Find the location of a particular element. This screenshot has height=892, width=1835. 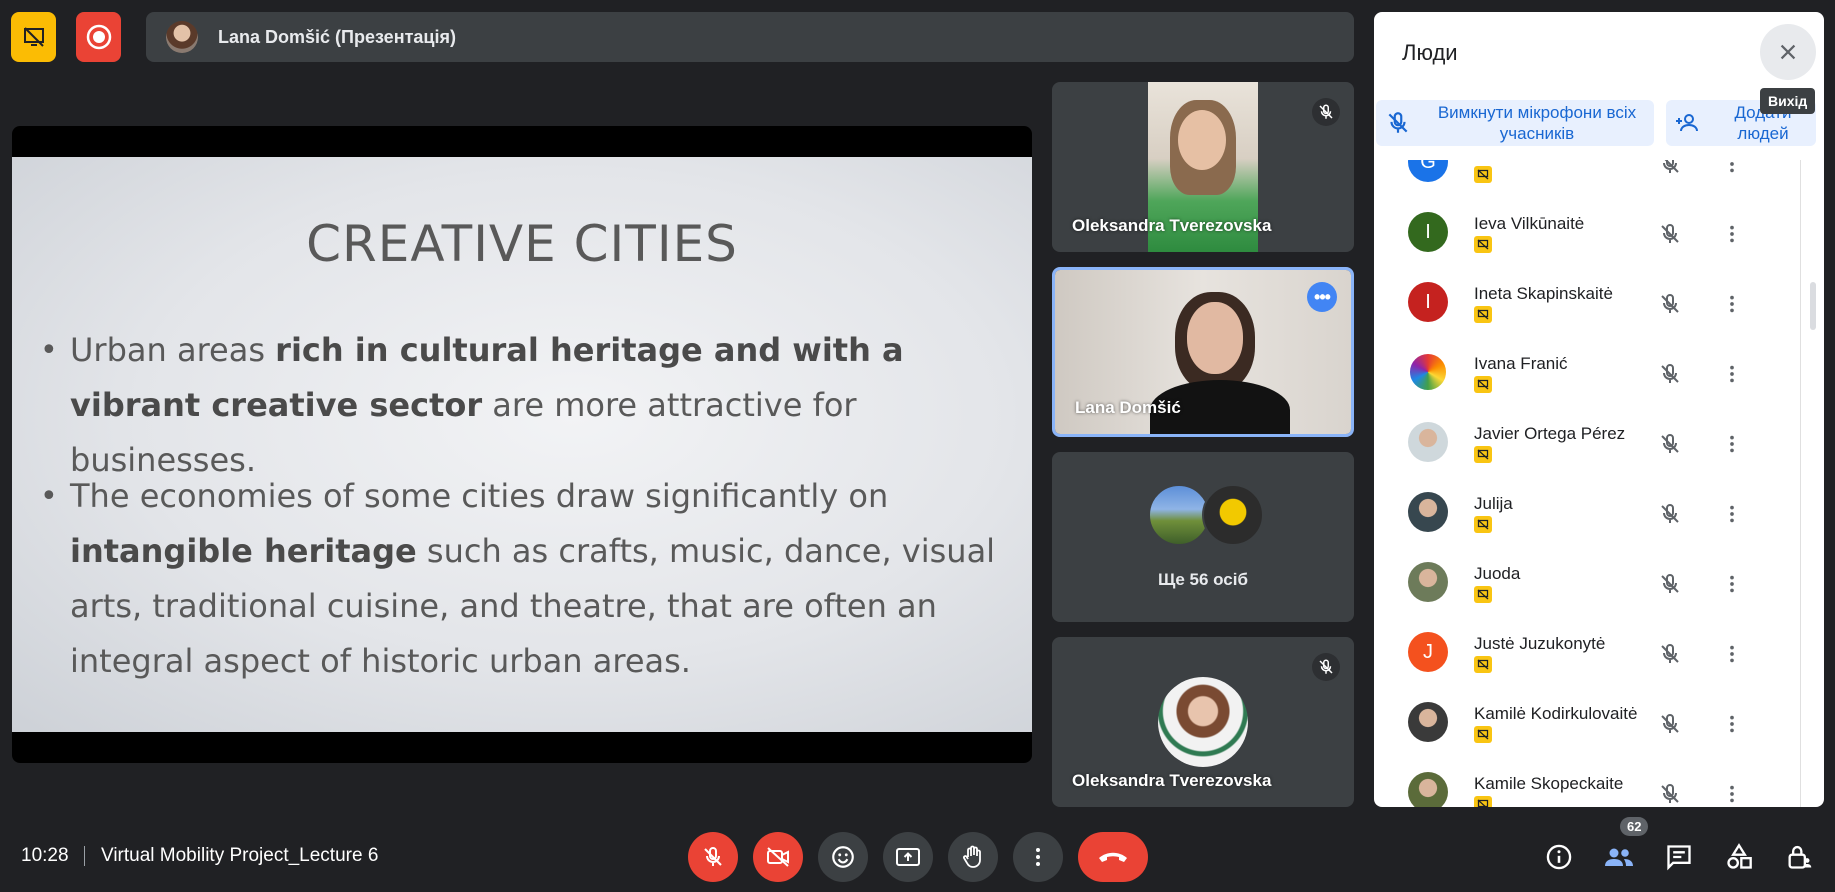

present-screen-button is located at coordinates (908, 857).